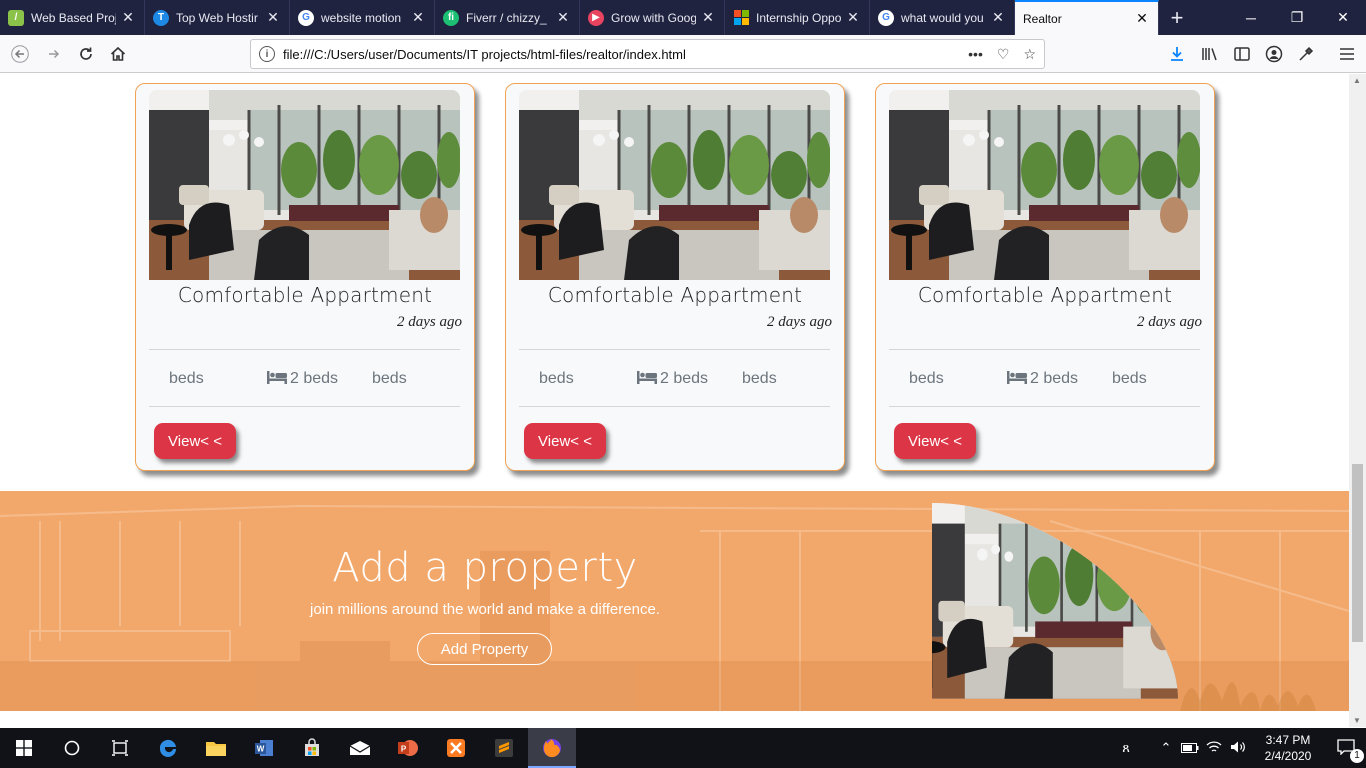 The height and width of the screenshot is (768, 1366). Describe the element at coordinates (1357, 720) in the screenshot. I see `scroll-down-arrow-icon: ▼` at that location.